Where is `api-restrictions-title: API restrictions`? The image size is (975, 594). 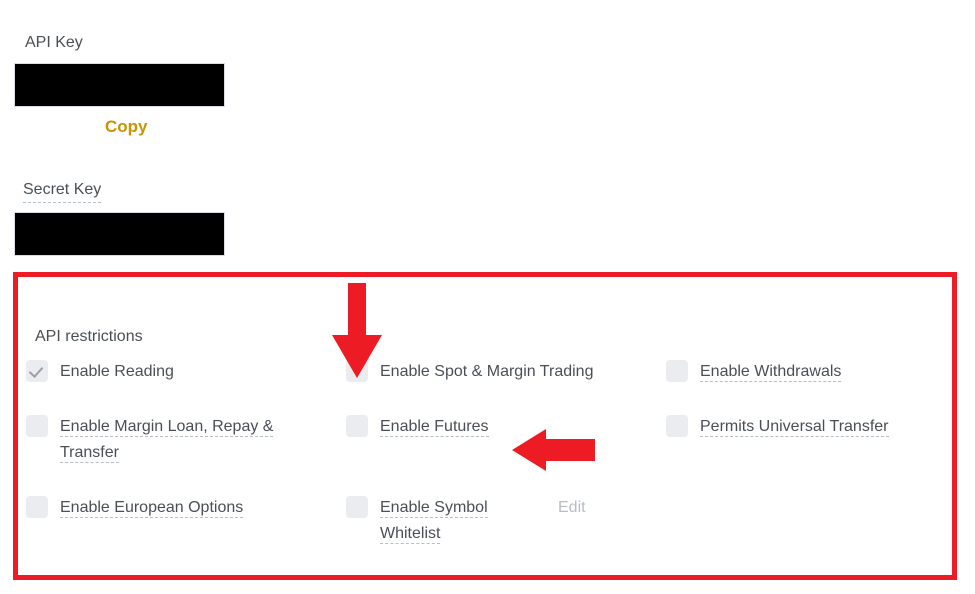 api-restrictions-title: API restrictions is located at coordinates (89, 336).